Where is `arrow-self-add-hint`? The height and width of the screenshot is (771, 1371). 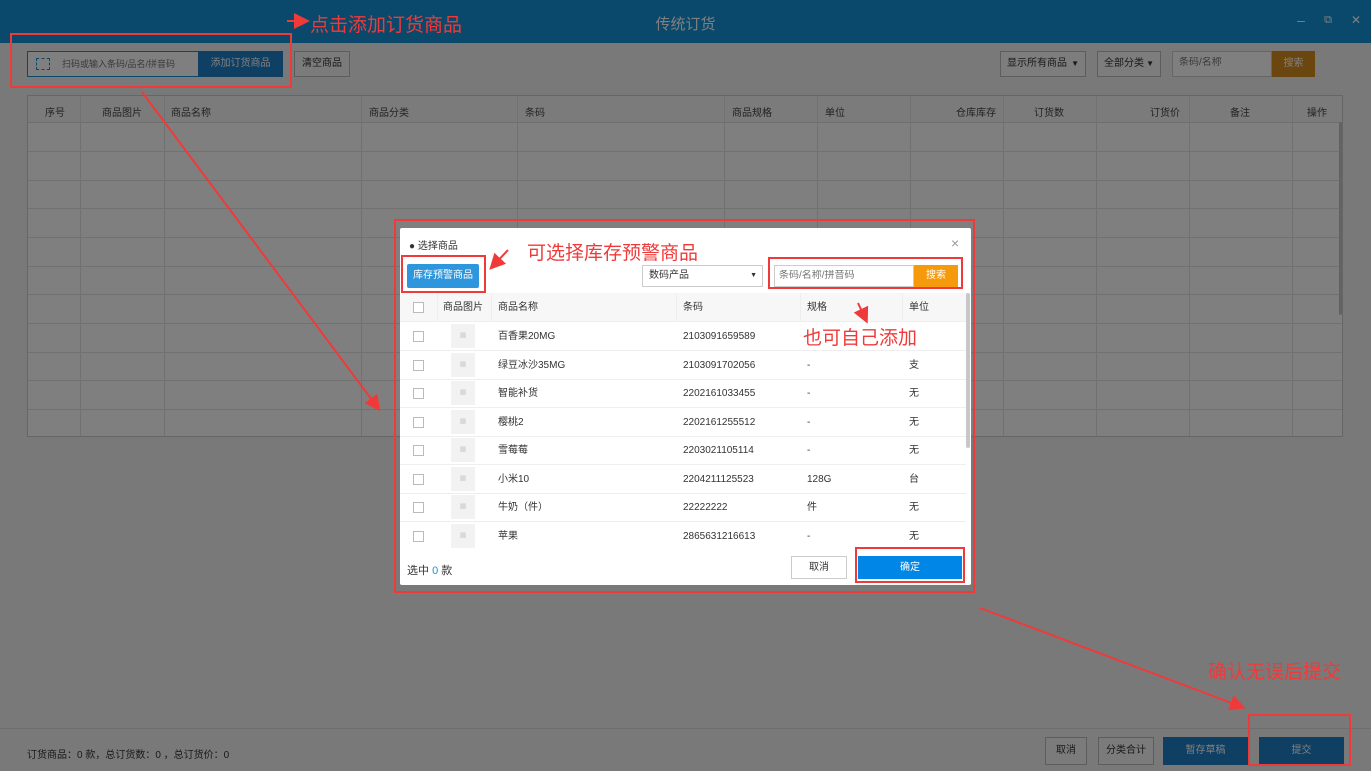
arrow-self-add-hint is located at coordinates (861, 313).